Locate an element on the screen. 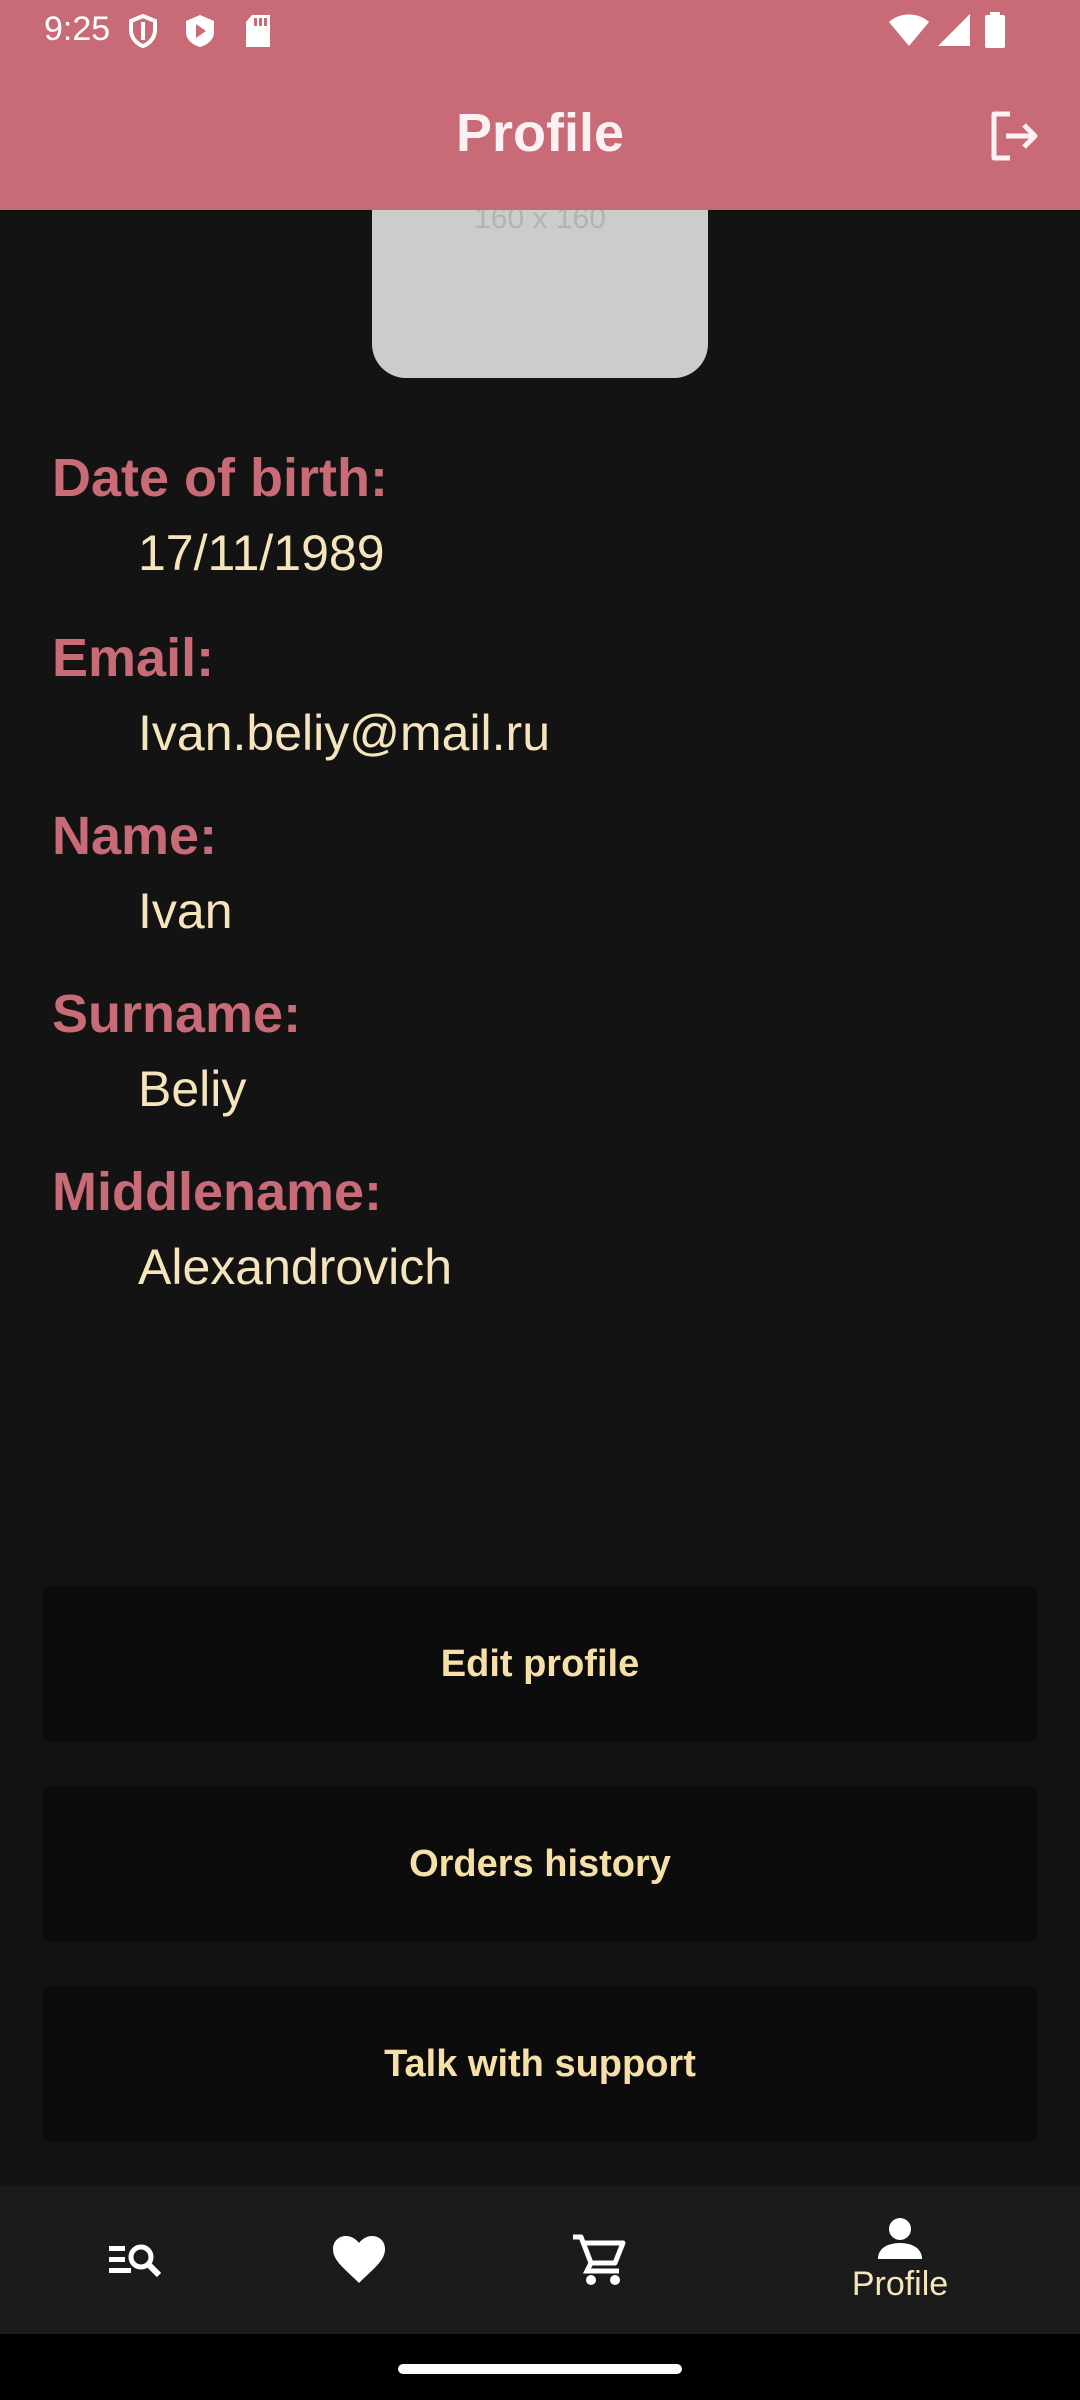 This screenshot has height=2400, width=1080. field-email: Email: Ivan.beliy@mail.ru is located at coordinates (301, 695).